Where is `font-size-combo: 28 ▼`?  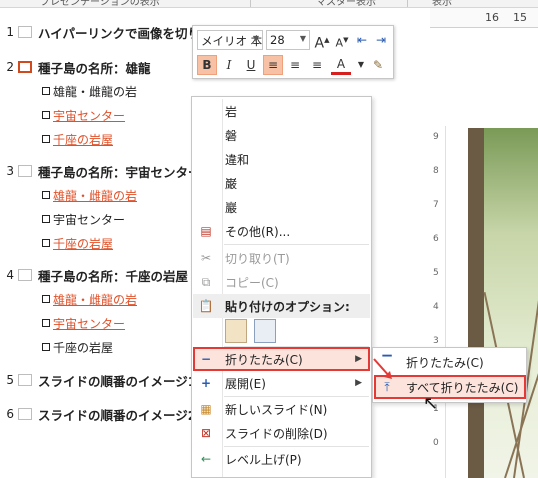
font-size-combo: 28 ▼ is located at coordinates (288, 40).